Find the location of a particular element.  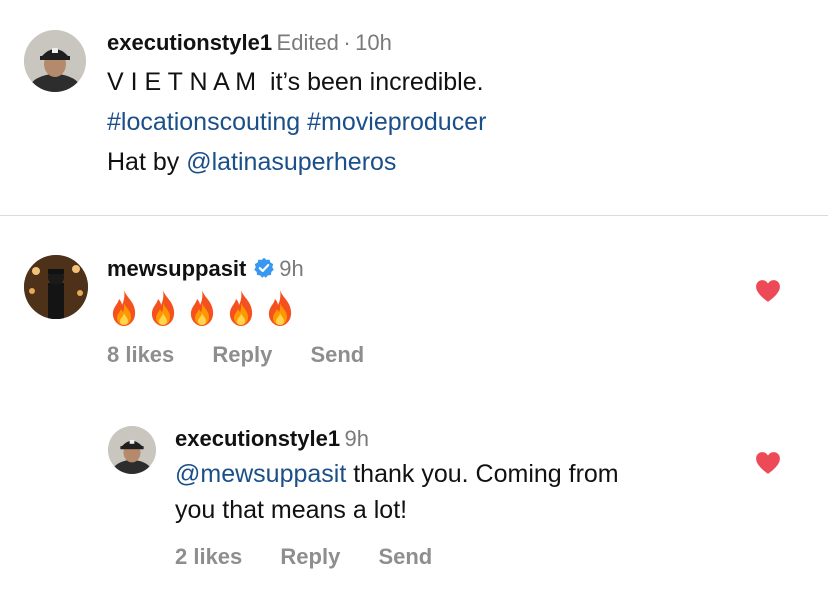

reply-actions: 2 likes Reply Send is located at coordinates (319, 557).